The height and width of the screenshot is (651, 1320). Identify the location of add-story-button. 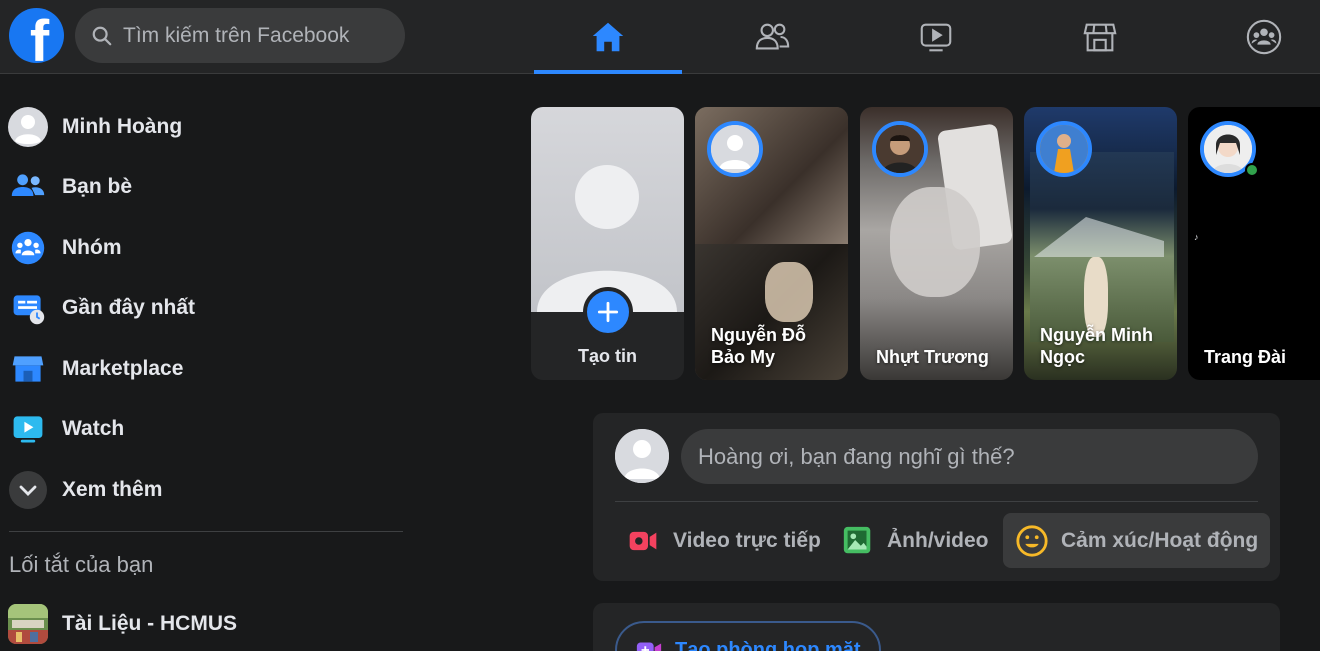
(608, 312).